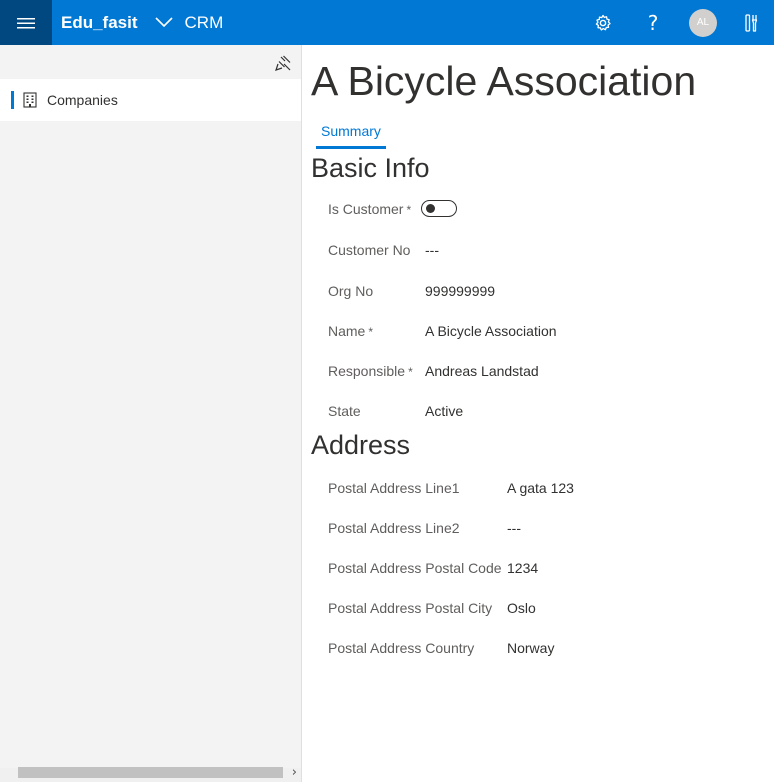 This screenshot has width=774, height=782. Describe the element at coordinates (294, 772) in the screenshot. I see `scroll-right-arrow-icon: ›` at that location.